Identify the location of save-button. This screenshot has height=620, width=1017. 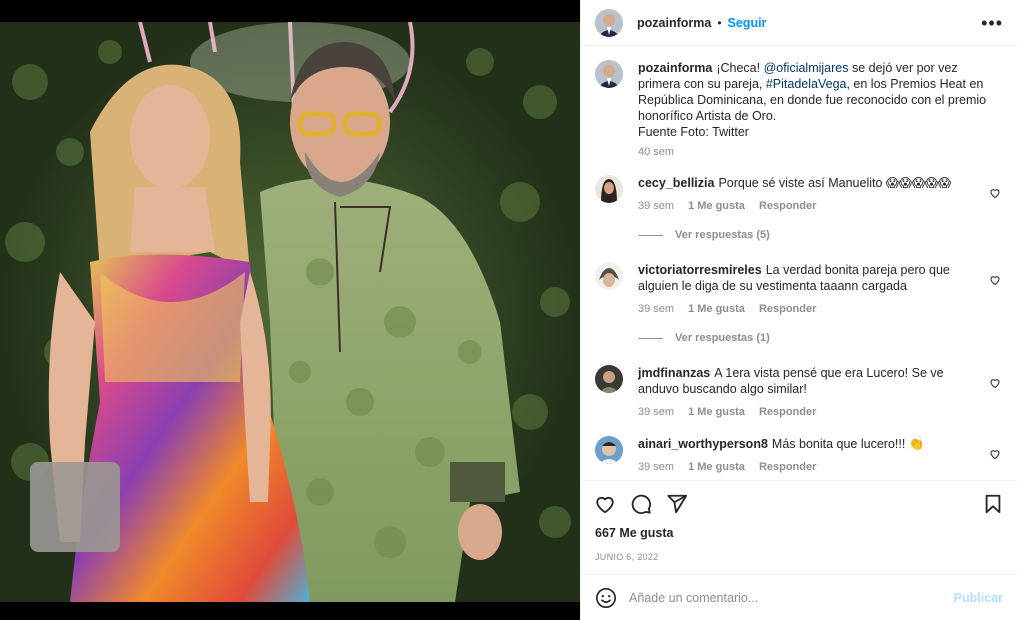
(993, 504).